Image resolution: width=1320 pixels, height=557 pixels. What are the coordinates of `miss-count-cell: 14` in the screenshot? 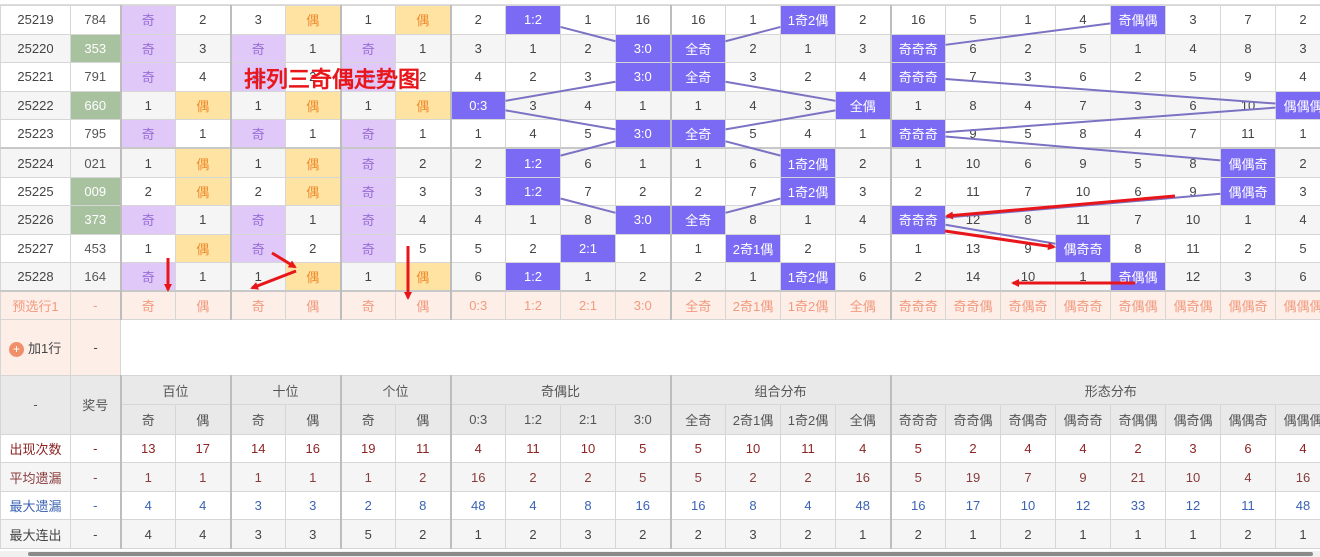 It's located at (973, 277).